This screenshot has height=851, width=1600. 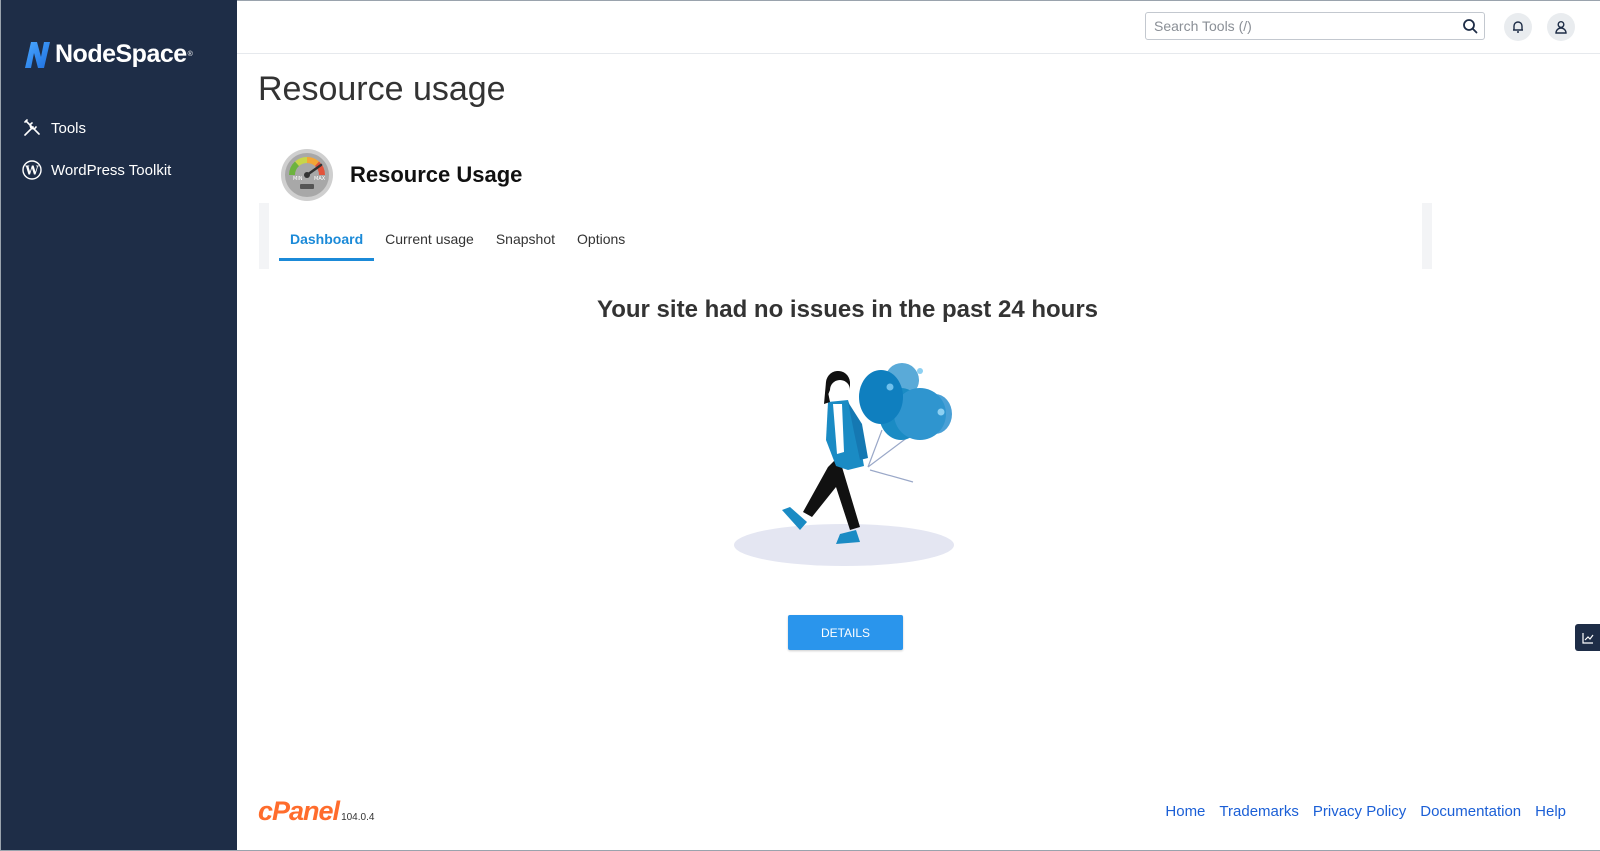 What do you see at coordinates (918, 0) in the screenshot?
I see `window-frame-top` at bounding box center [918, 0].